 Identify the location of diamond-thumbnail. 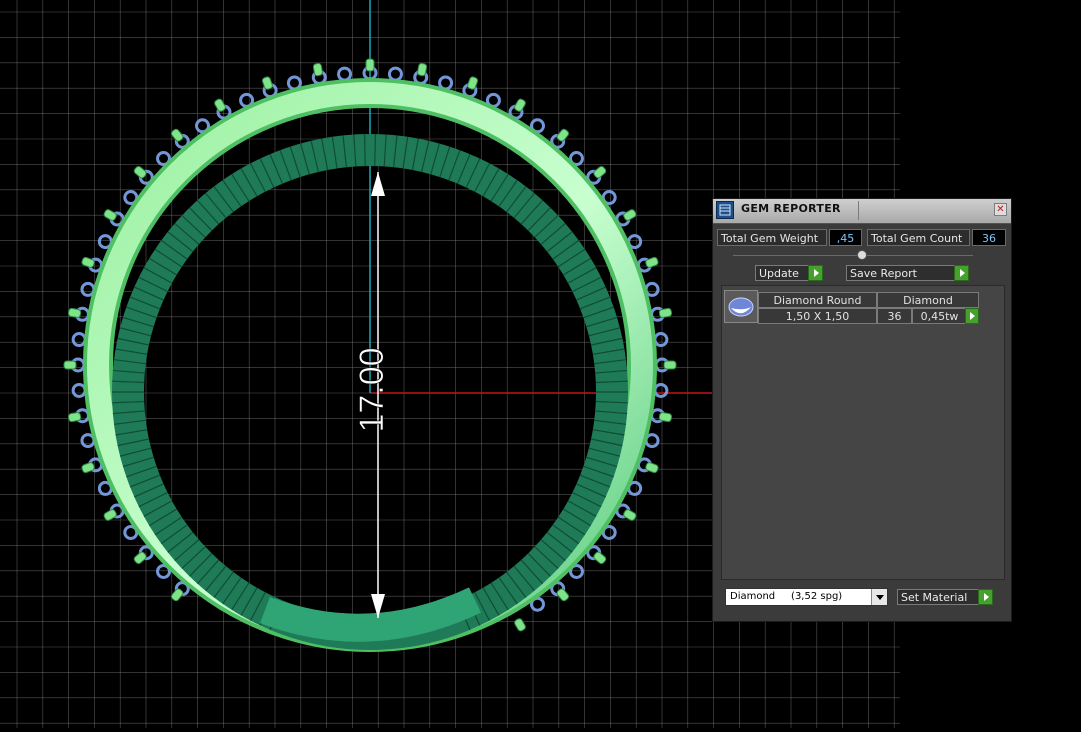
(741, 307).